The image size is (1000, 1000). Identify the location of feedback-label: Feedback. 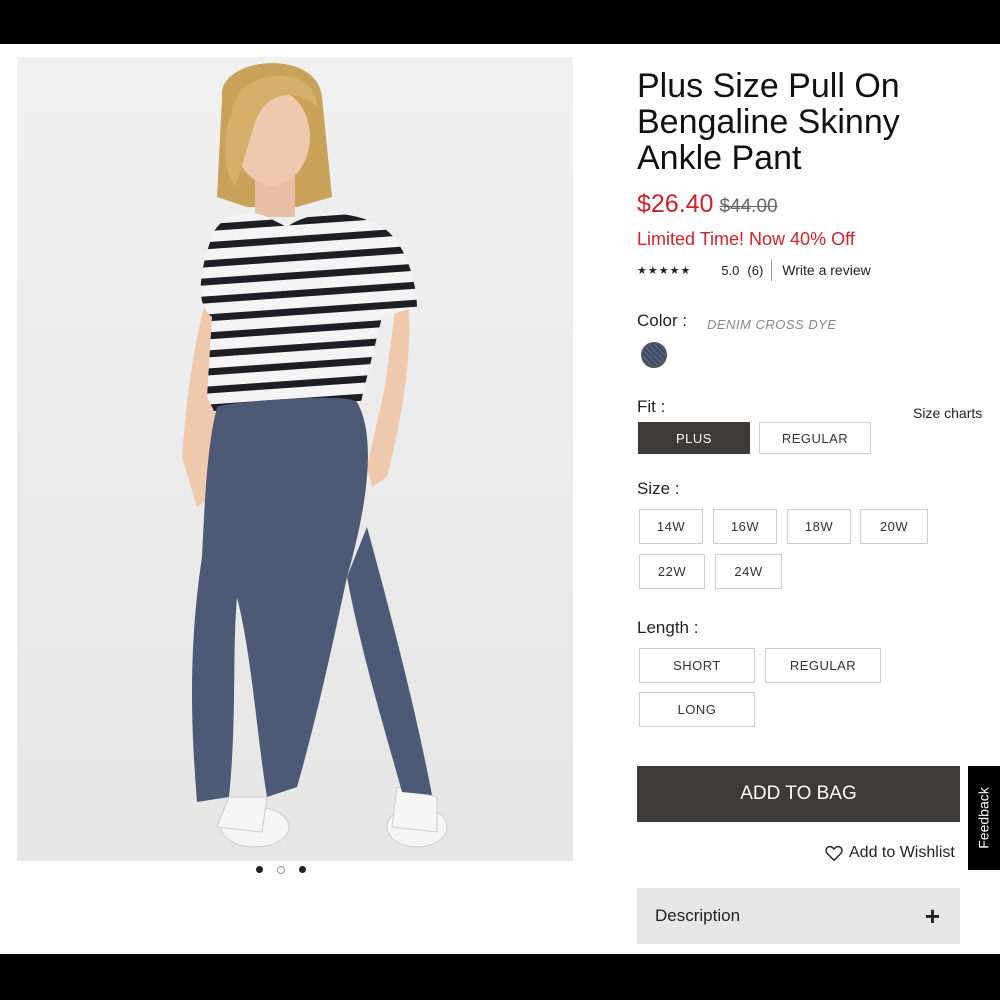
(984, 818).